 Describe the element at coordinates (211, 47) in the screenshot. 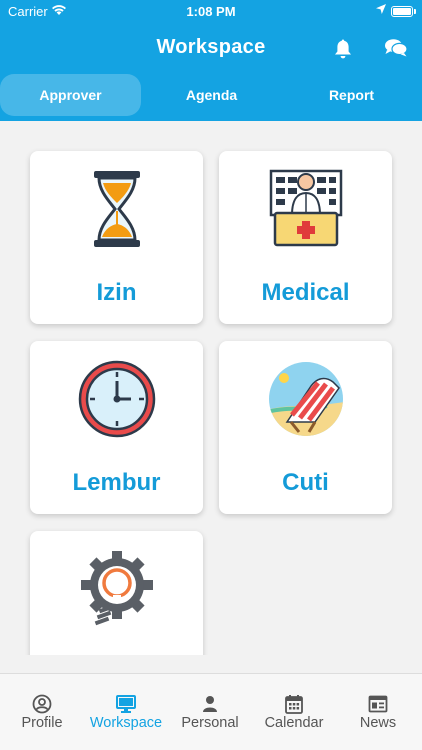

I see `page-title: Workspace` at that location.